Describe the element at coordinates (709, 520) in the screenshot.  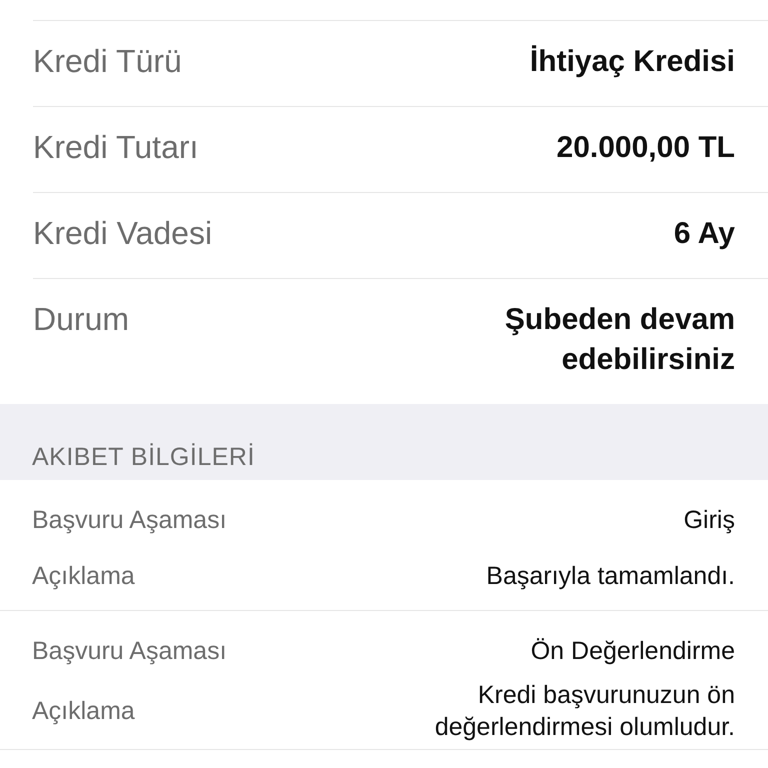
I see `field-value: Giriş` at that location.